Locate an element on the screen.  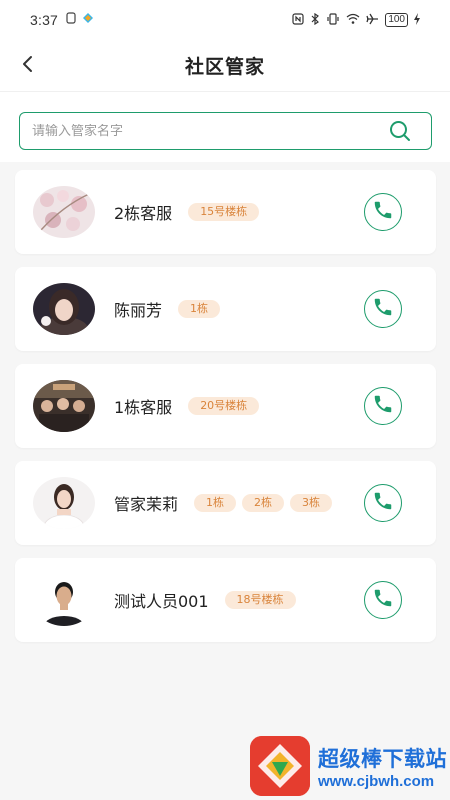
manager-name: 管家茉莉 is located at coordinates (146, 504).